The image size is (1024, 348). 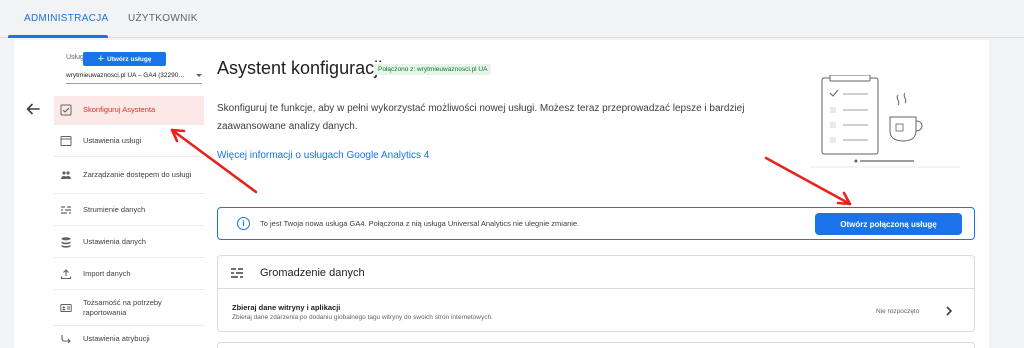 What do you see at coordinates (66, 110) in the screenshot?
I see `checkbox-icon` at bounding box center [66, 110].